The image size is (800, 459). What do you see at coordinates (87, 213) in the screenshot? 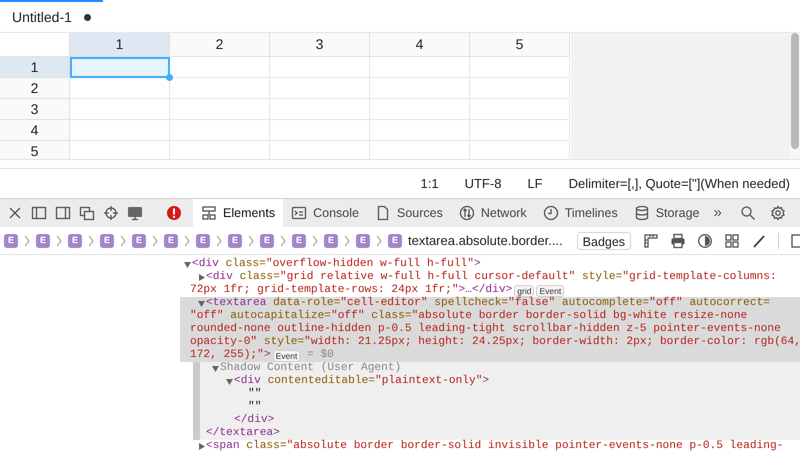
I see `windows-icon` at bounding box center [87, 213].